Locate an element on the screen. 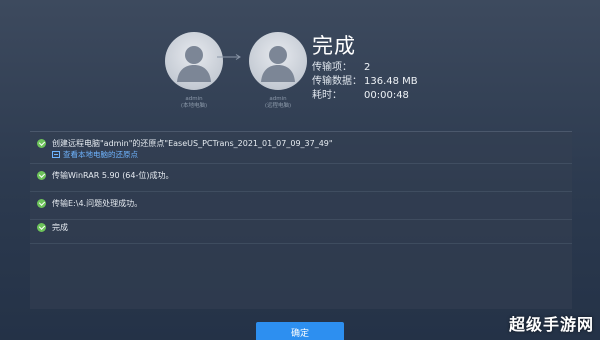 Image resolution: width=600 pixels, height=340 pixels. remote-pc: admin (远程电脑) is located at coordinates (278, 71).